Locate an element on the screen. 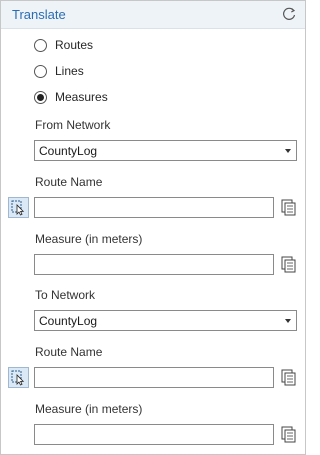  panel-header: Translate is located at coordinates (153, 15).